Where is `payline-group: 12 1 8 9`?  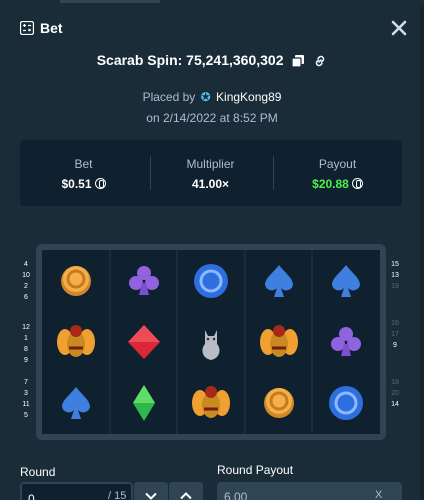 payline-group: 12 1 8 9 is located at coordinates (26, 344).